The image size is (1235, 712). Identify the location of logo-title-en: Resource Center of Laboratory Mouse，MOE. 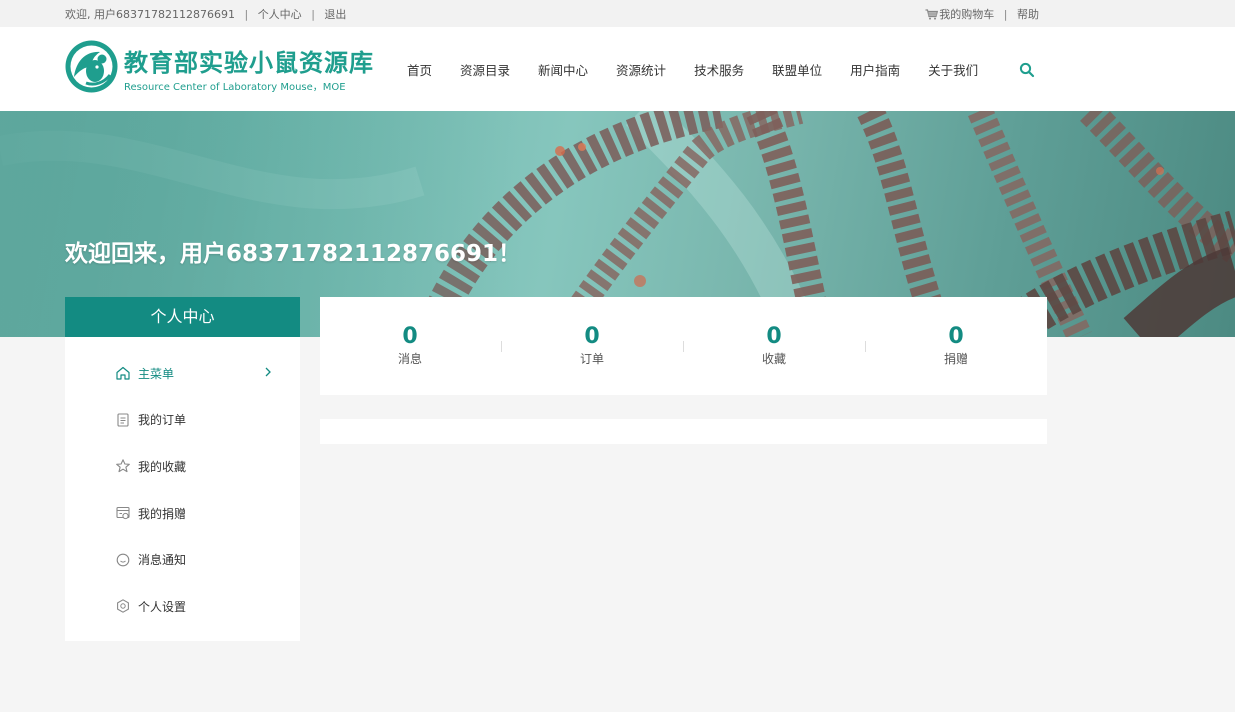
(235, 87).